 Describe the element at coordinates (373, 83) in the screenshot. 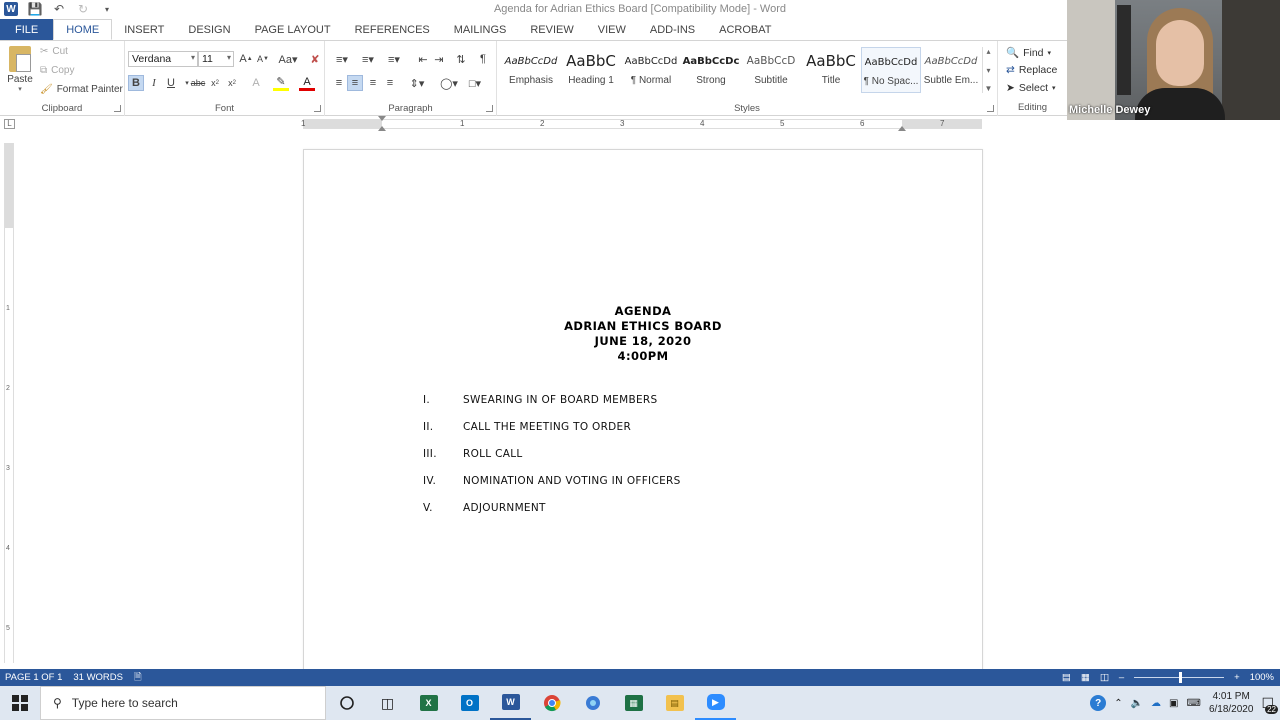

I see `align-right-icon: ≡` at that location.